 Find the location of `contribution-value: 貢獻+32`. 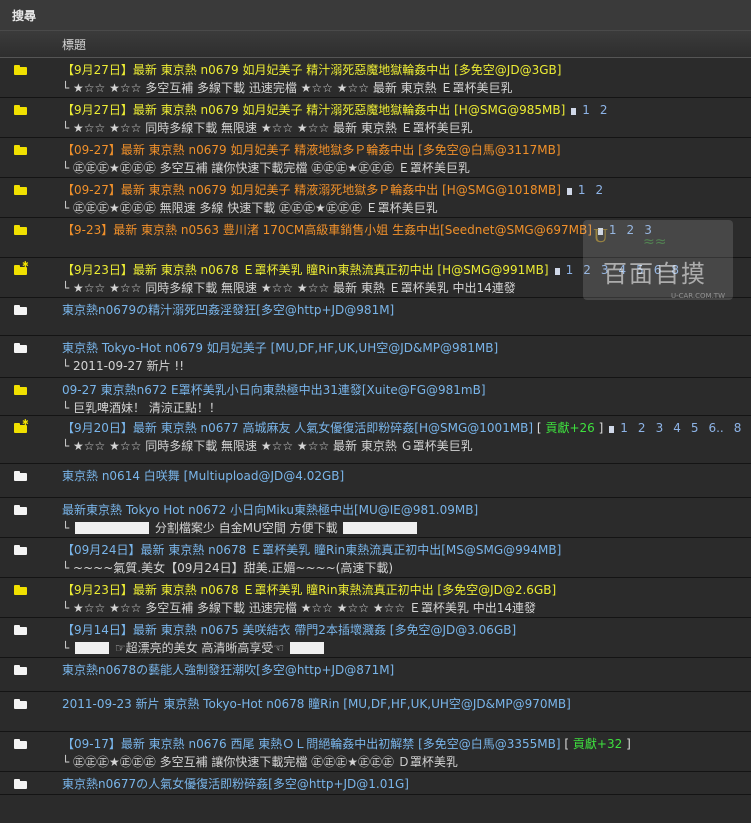

contribution-value: 貢獻+32 is located at coordinates (597, 744).